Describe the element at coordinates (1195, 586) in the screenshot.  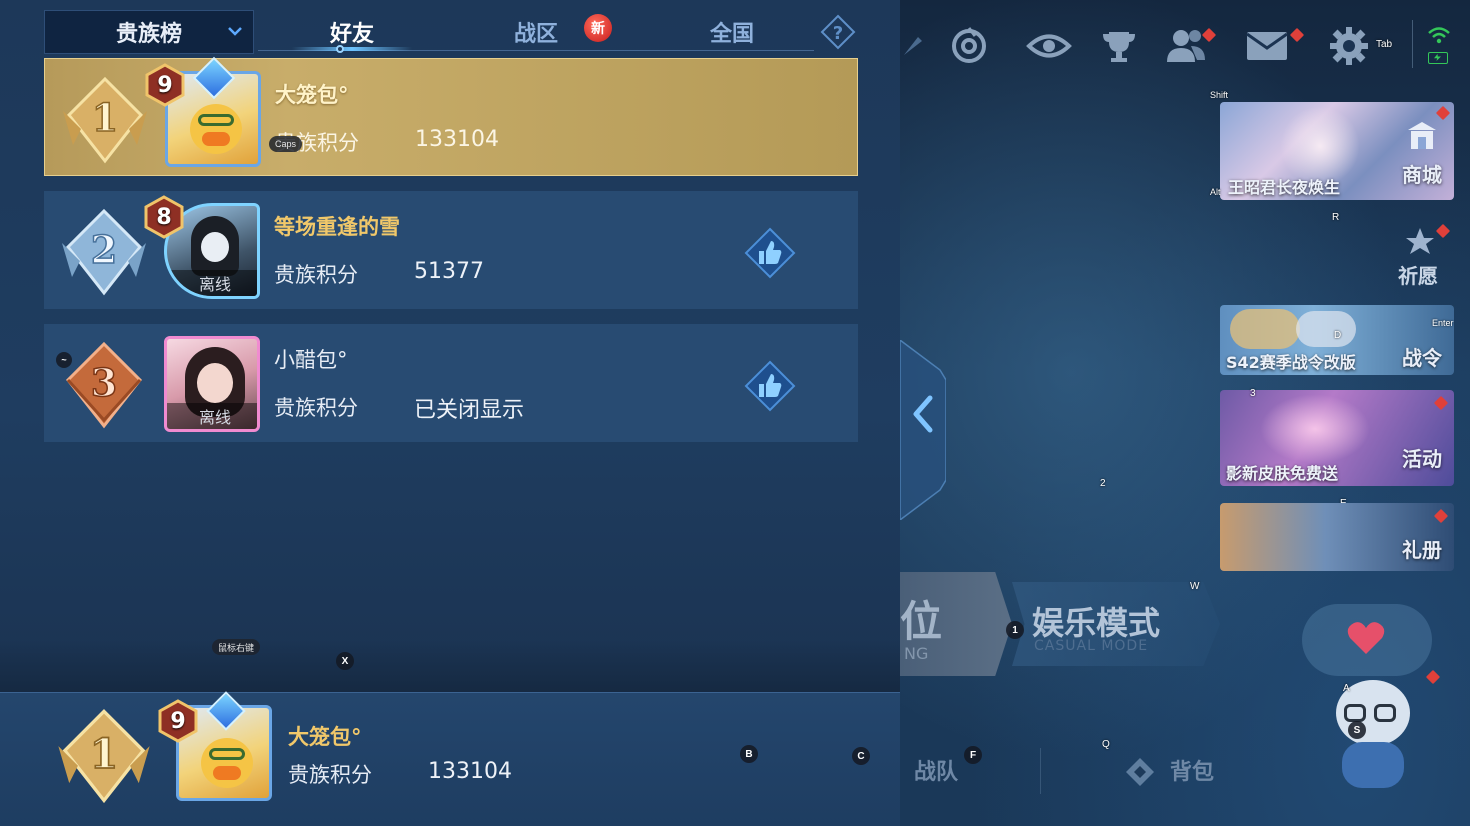
I see `key-hint-w: W` at that location.